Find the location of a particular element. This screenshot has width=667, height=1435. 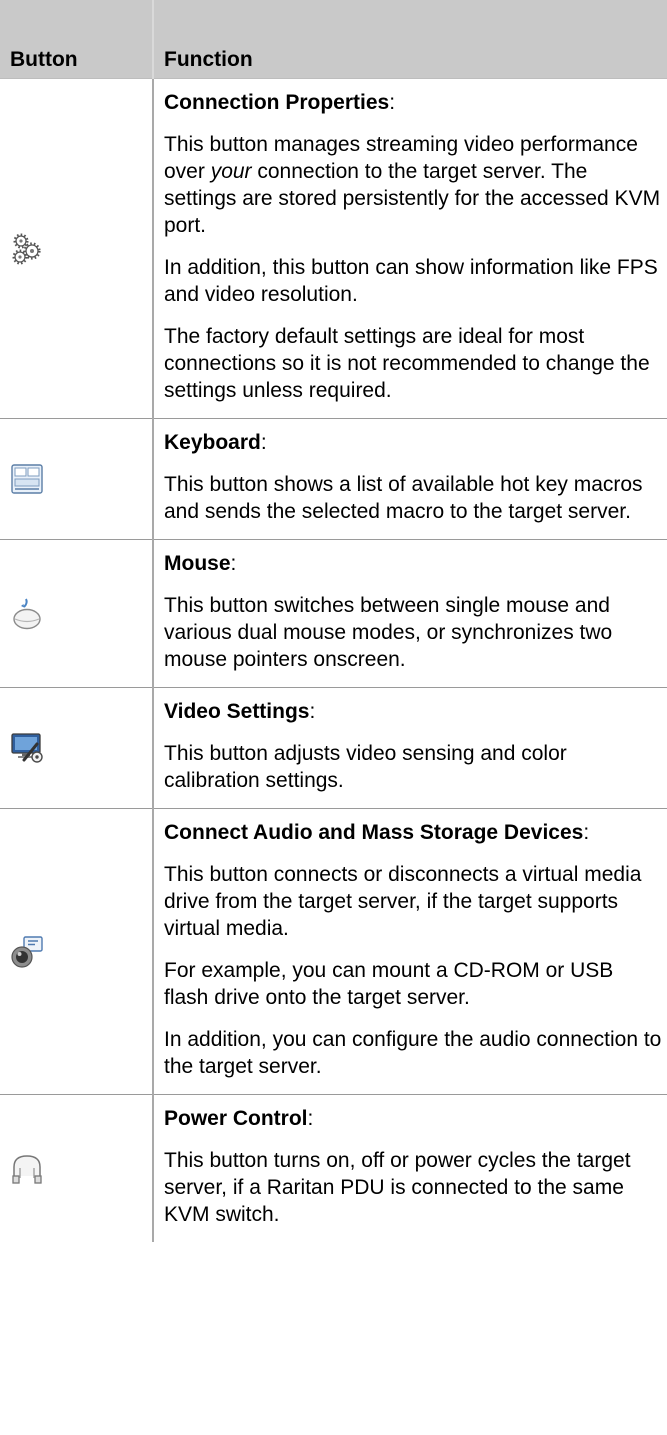

power-control-icon is located at coordinates (27, 1169).